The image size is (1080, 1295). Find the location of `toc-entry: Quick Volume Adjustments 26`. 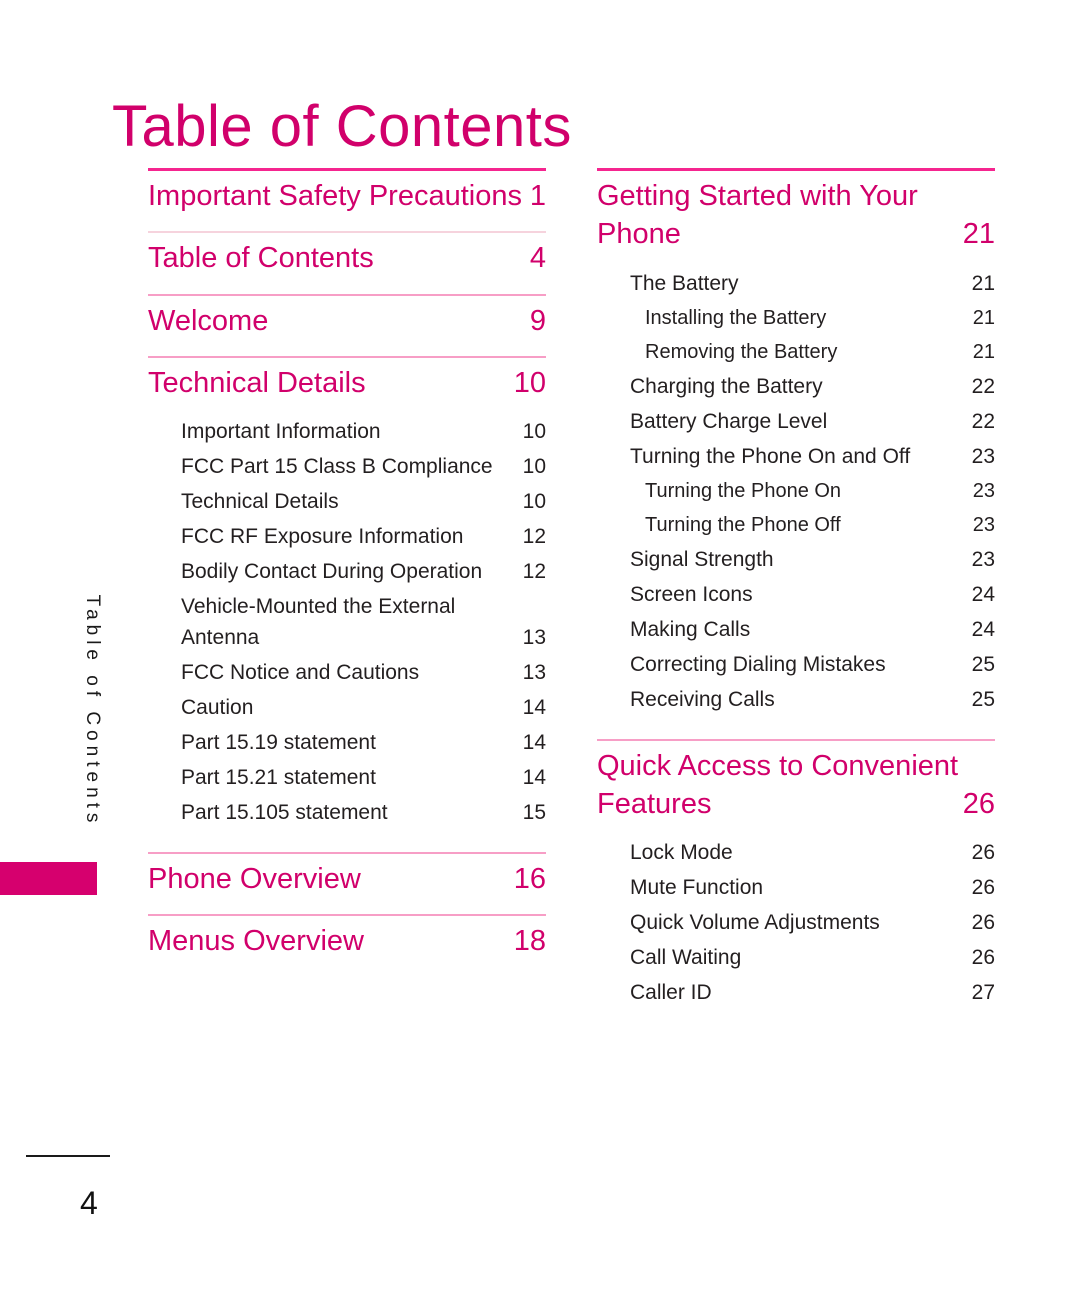

toc-entry: Quick Volume Adjustments 26 is located at coordinates (796, 922).